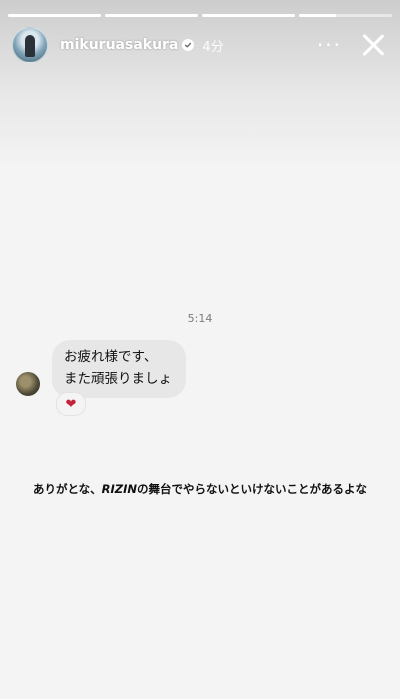 This screenshot has width=400, height=699. Describe the element at coordinates (199, 45) in the screenshot. I see `story-header: mikuruasakura 4分 ···` at that location.